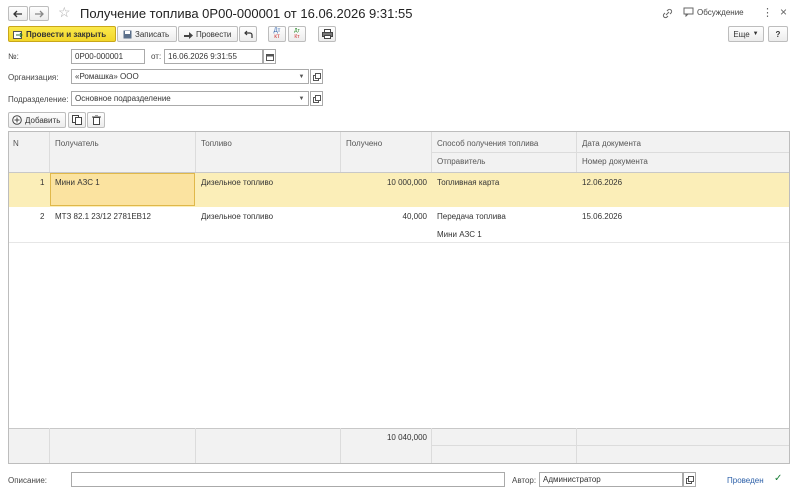 The width and height of the screenshot is (800, 493). I want to click on row-2-sender: Мини АЗС 1, so click(459, 234).